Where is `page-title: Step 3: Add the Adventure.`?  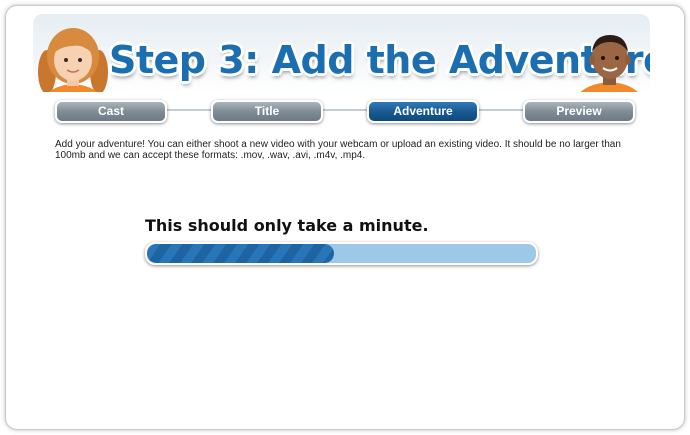 page-title: Step 3: Add the Adventure. is located at coordinates (379, 60).